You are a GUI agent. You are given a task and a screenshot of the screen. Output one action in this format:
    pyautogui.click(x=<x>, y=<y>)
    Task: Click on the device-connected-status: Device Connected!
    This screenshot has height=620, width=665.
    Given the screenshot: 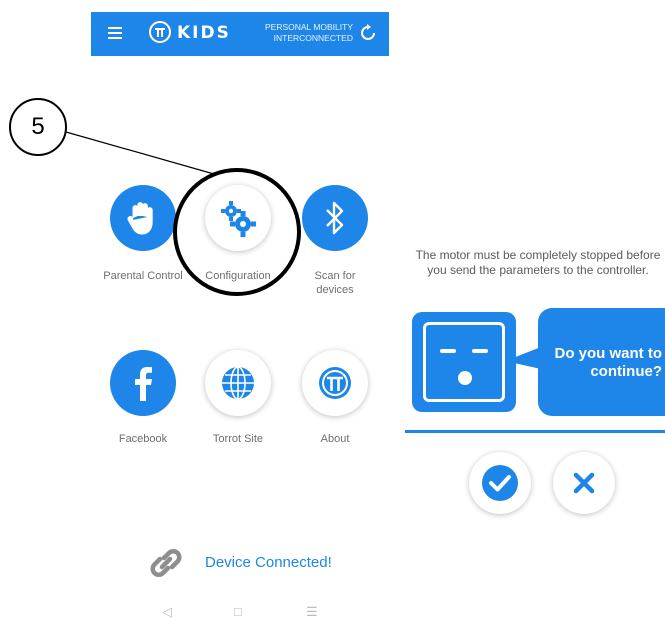 What is the action you would take?
    pyautogui.click(x=268, y=562)
    